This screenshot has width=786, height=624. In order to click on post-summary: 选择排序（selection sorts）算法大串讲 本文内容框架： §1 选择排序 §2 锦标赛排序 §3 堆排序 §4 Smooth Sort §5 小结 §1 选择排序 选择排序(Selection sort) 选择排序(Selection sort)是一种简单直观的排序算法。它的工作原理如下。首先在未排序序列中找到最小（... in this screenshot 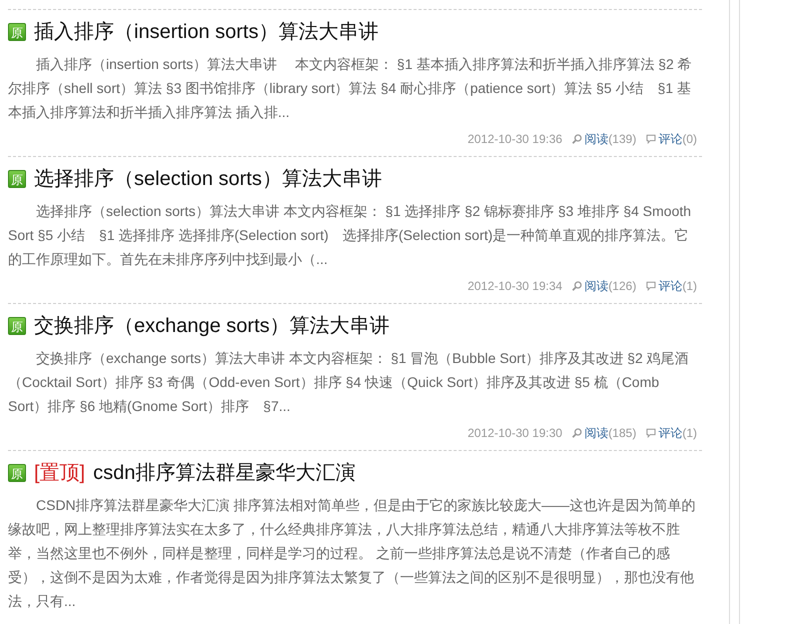, I will do `click(350, 235)`.